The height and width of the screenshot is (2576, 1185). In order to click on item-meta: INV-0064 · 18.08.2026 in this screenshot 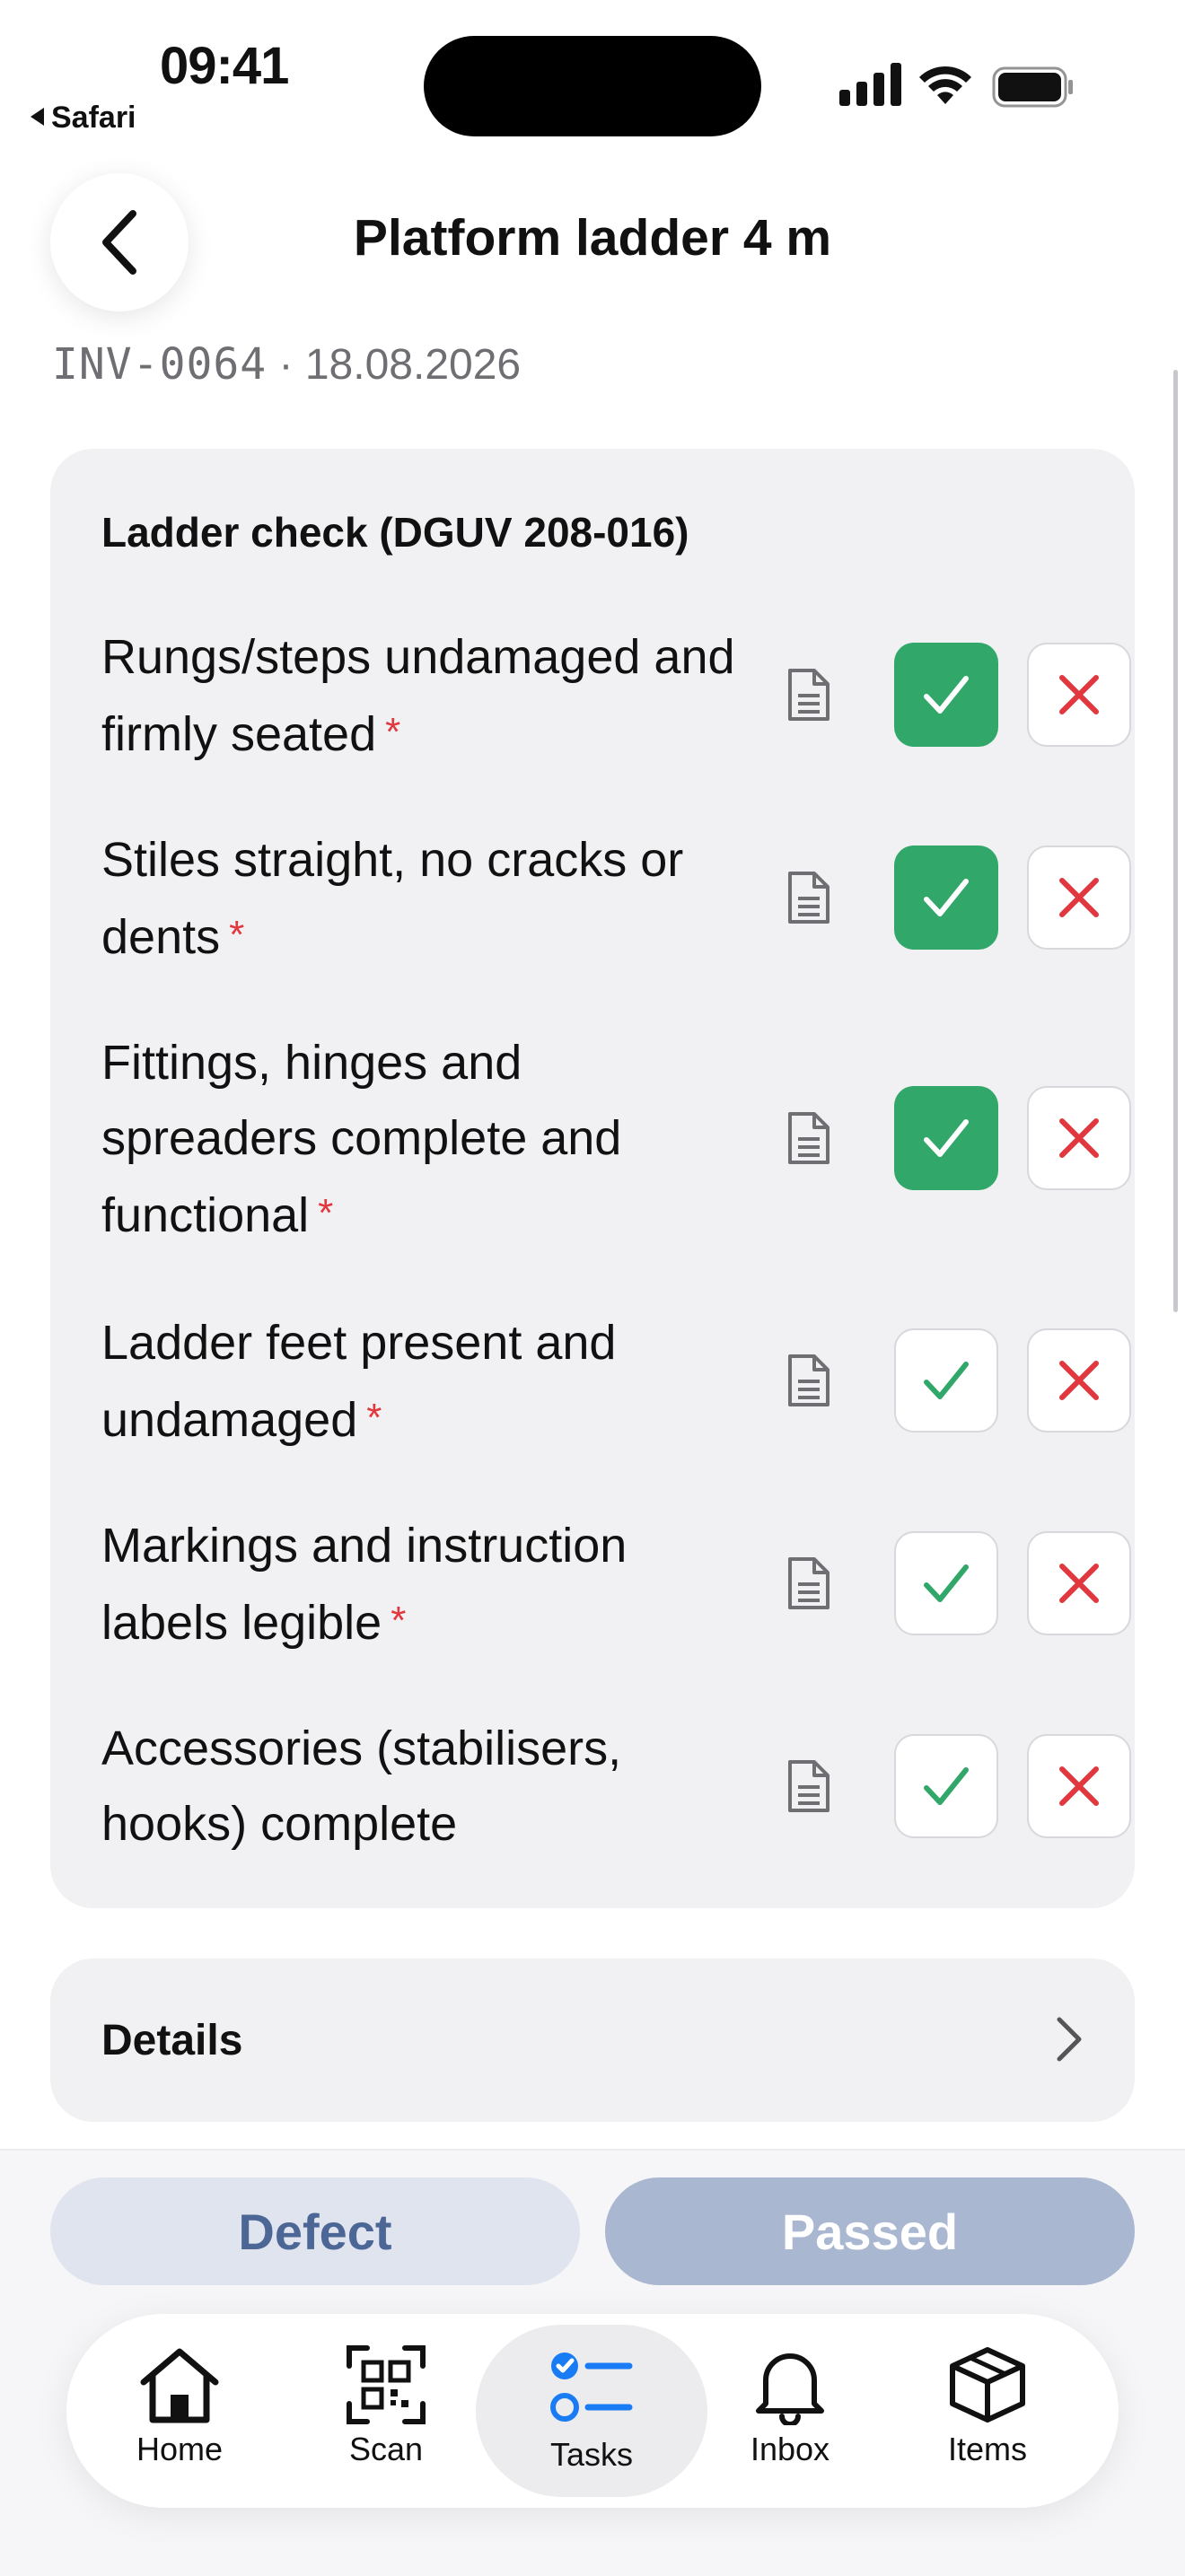, I will do `click(286, 364)`.